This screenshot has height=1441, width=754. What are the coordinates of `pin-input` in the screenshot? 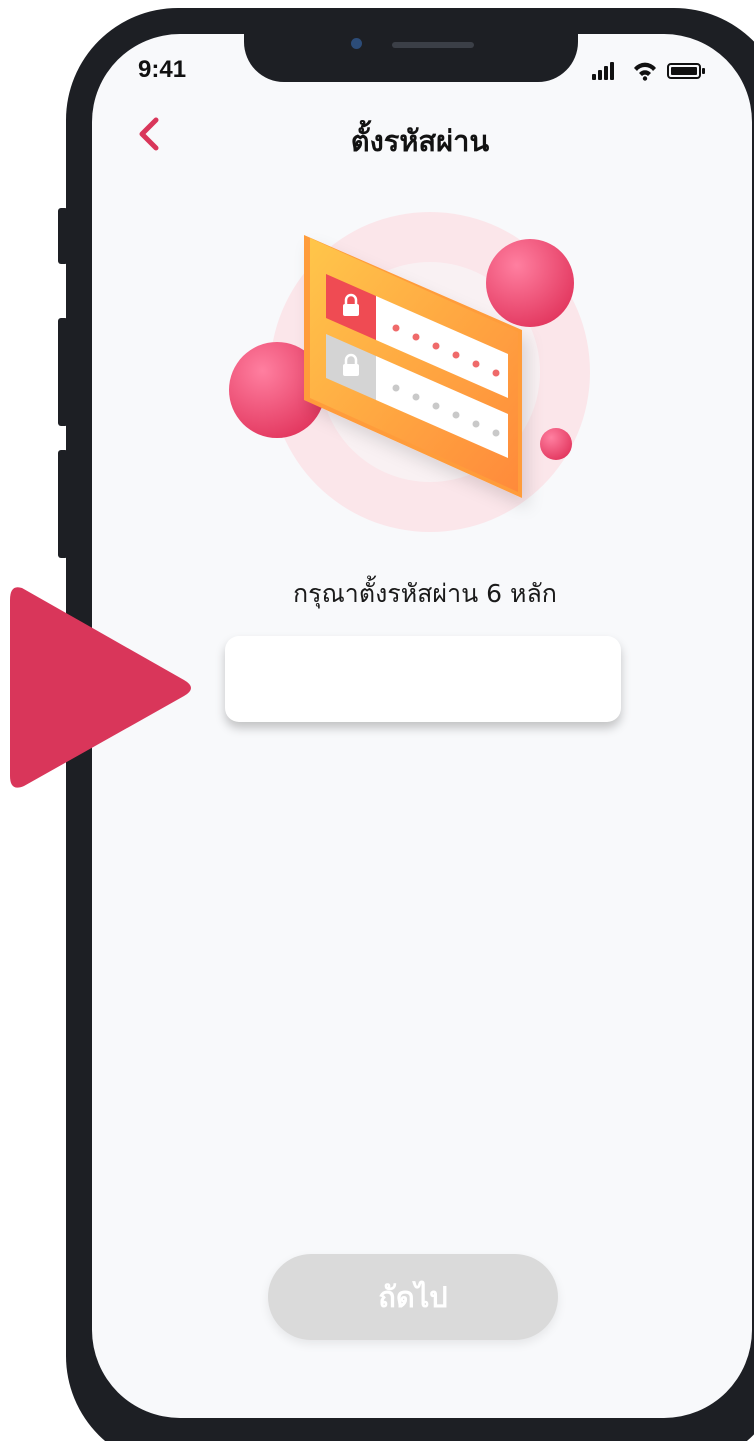 It's located at (423, 679).